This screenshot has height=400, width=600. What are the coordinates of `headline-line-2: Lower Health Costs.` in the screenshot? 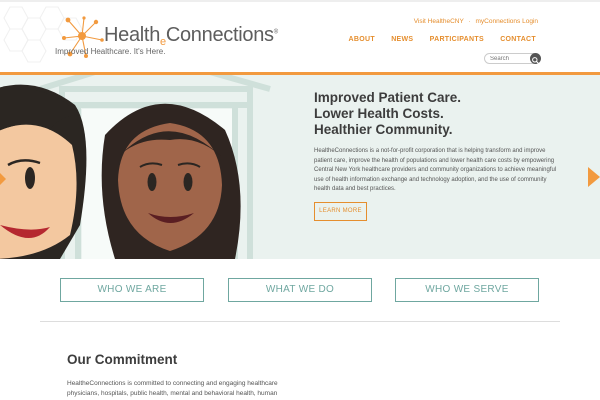 It's located at (379, 113).